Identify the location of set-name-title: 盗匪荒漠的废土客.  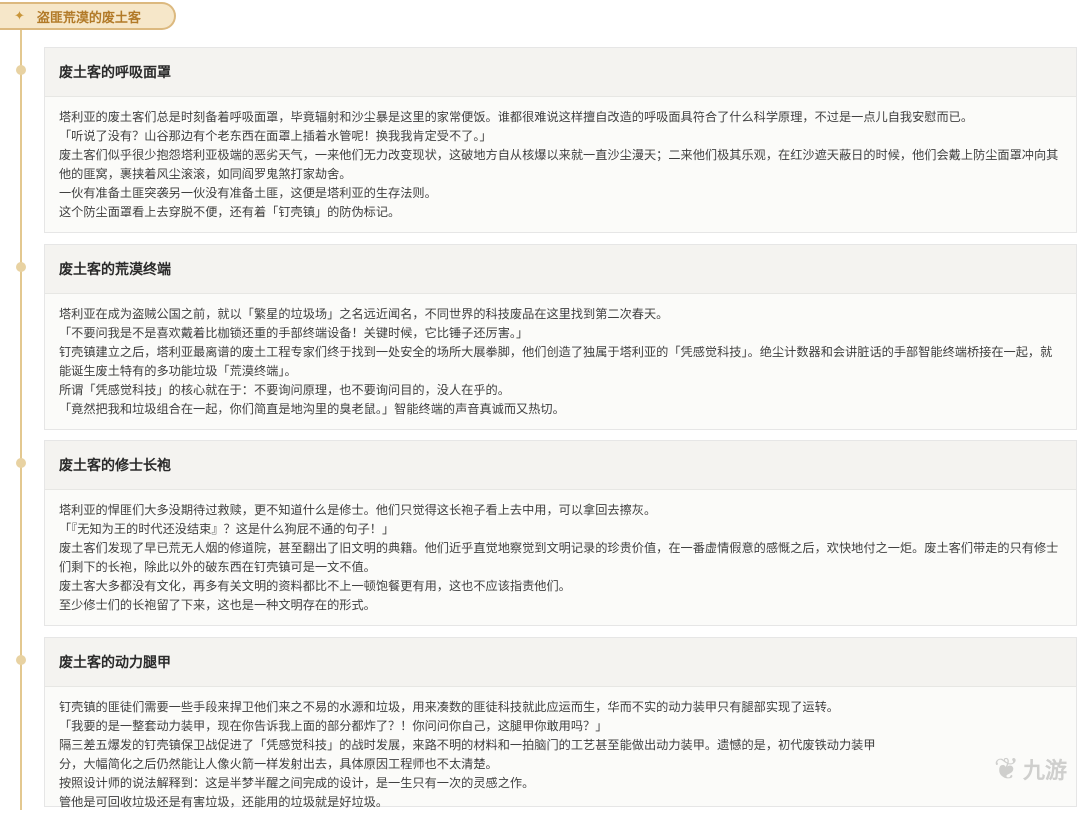
(88, 18).